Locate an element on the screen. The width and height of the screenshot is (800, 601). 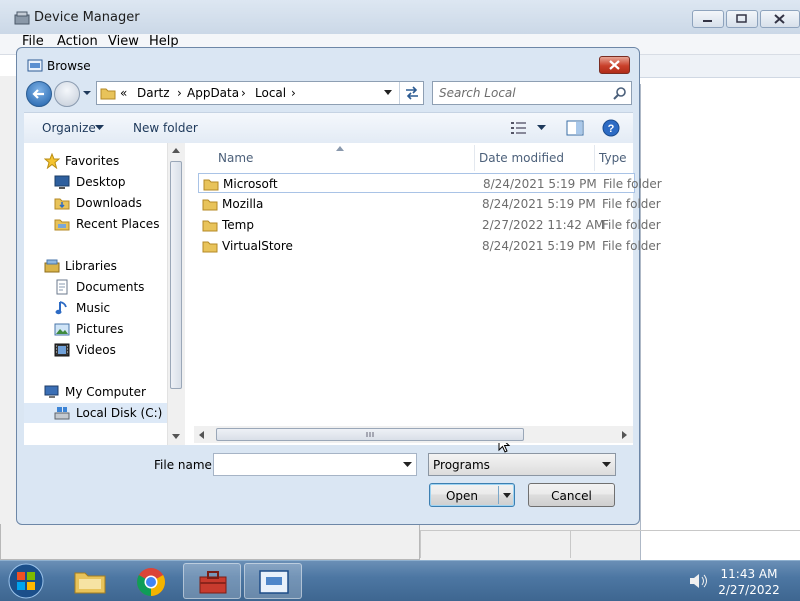
nav-favorites: Favorites is located at coordinates (104, 161).